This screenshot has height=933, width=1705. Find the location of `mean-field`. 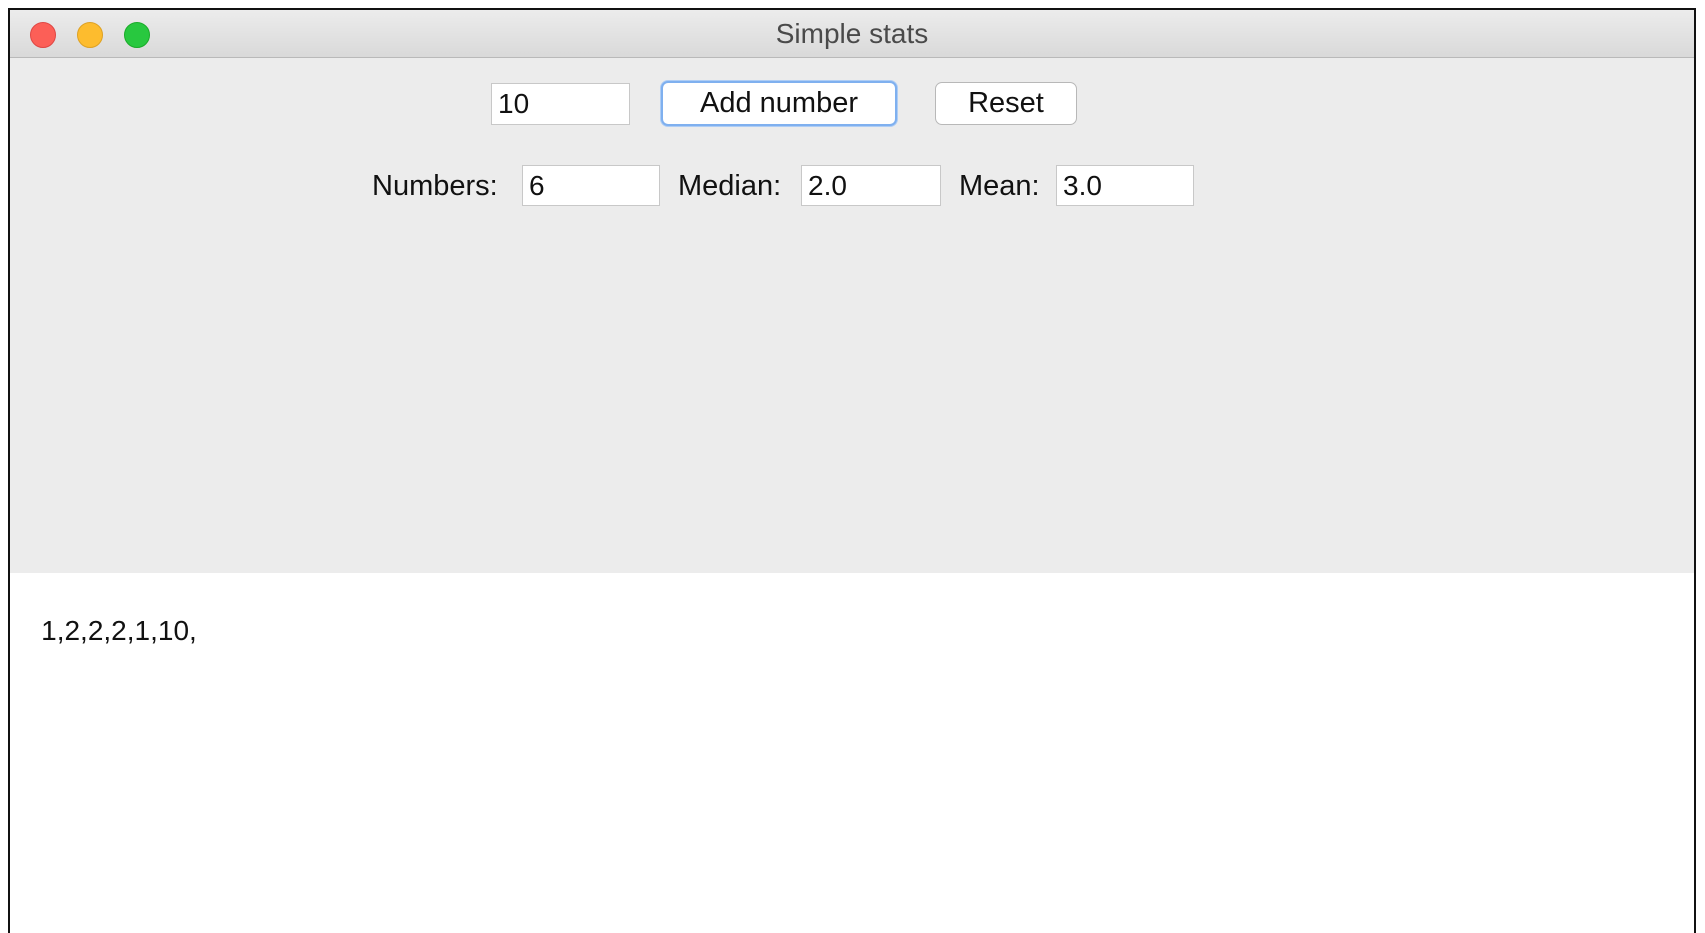

mean-field is located at coordinates (1125, 185).